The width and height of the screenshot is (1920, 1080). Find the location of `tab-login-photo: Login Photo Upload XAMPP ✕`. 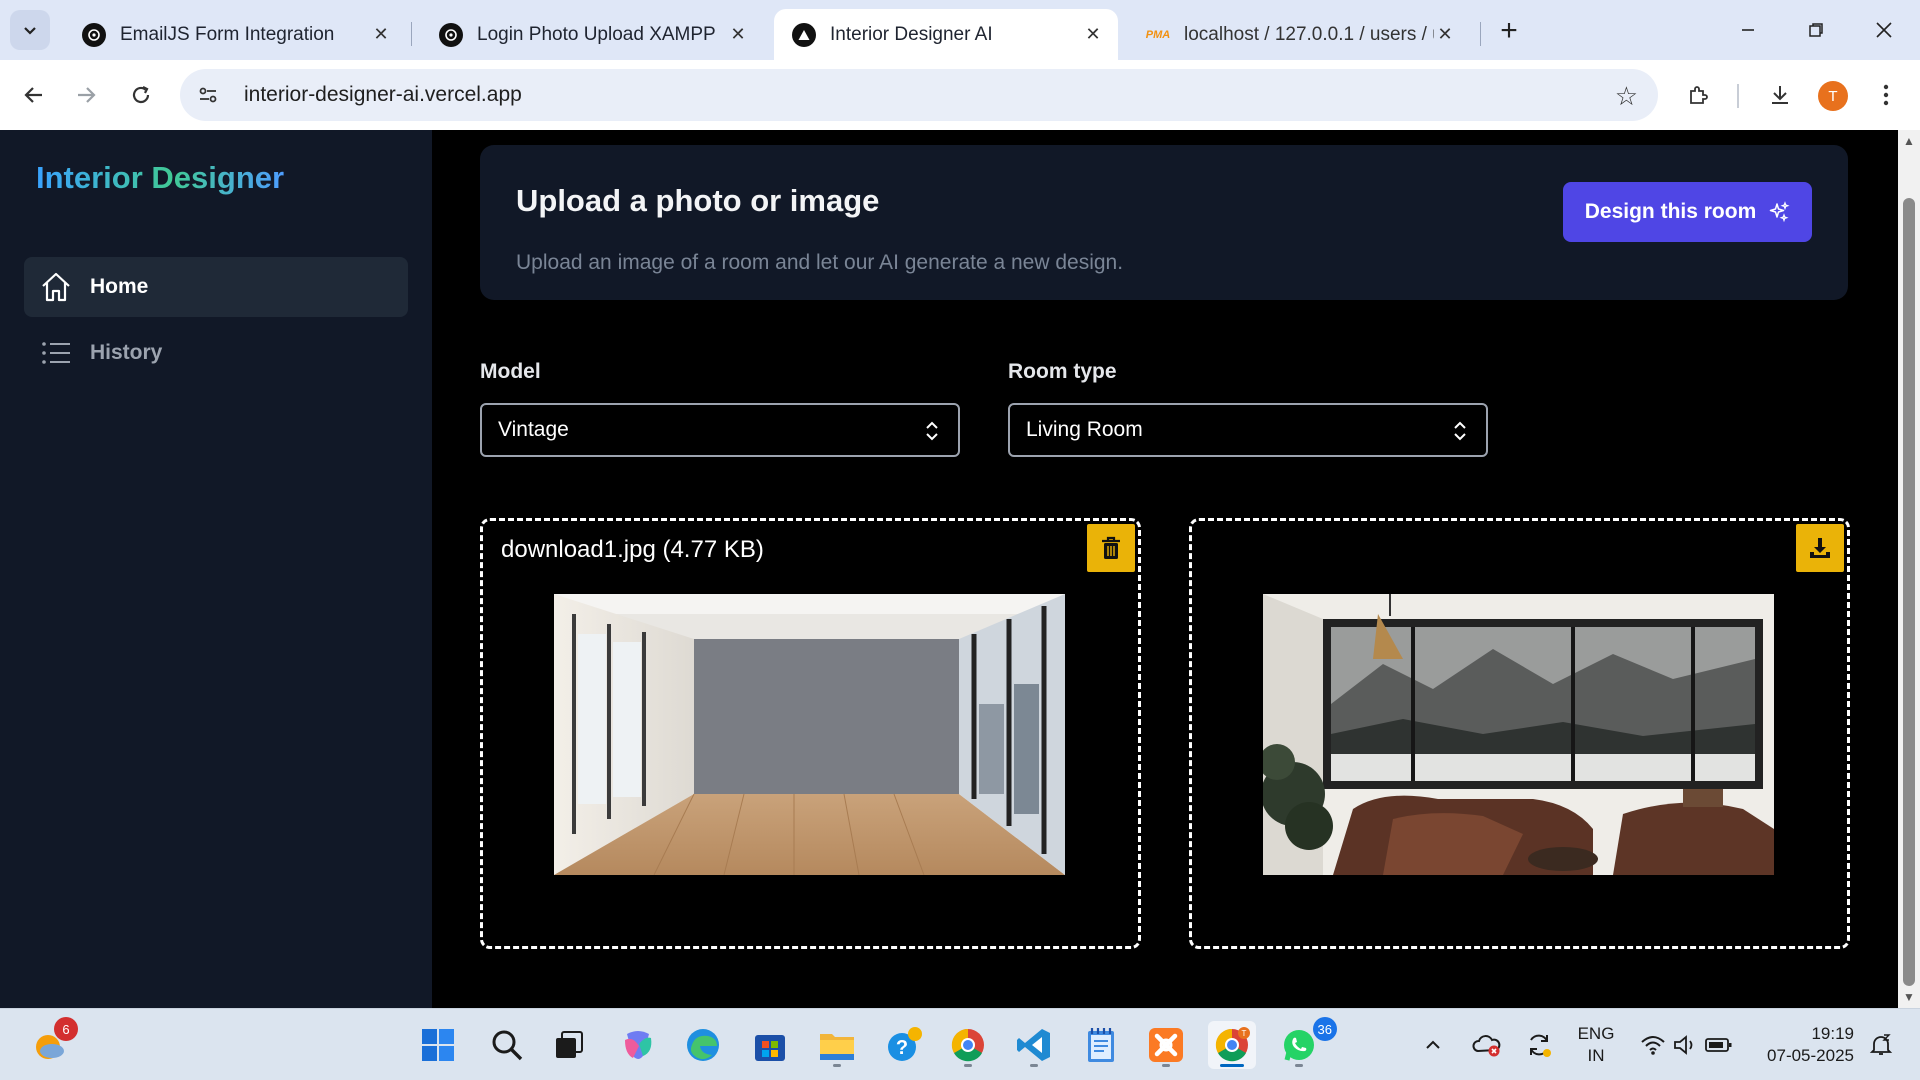

tab-login-photo: Login Photo Upload XAMPP ✕ is located at coordinates (592, 34).